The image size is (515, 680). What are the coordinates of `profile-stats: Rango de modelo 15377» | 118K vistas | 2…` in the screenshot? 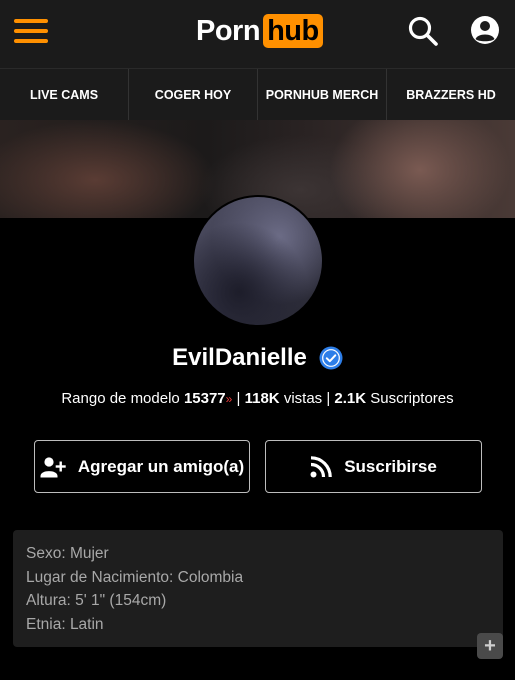 It's located at (257, 398).